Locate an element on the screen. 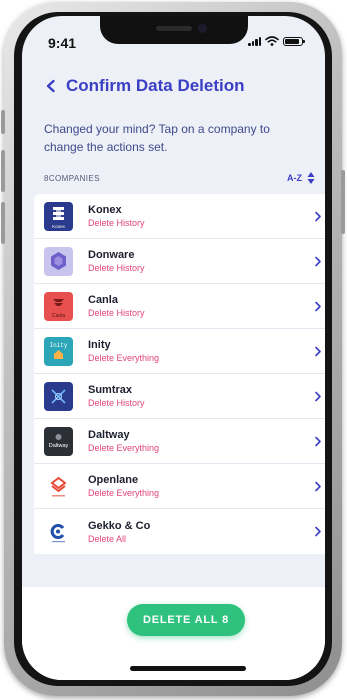 This screenshot has width=347, height=700. openlane-logo is located at coordinates (58, 486).